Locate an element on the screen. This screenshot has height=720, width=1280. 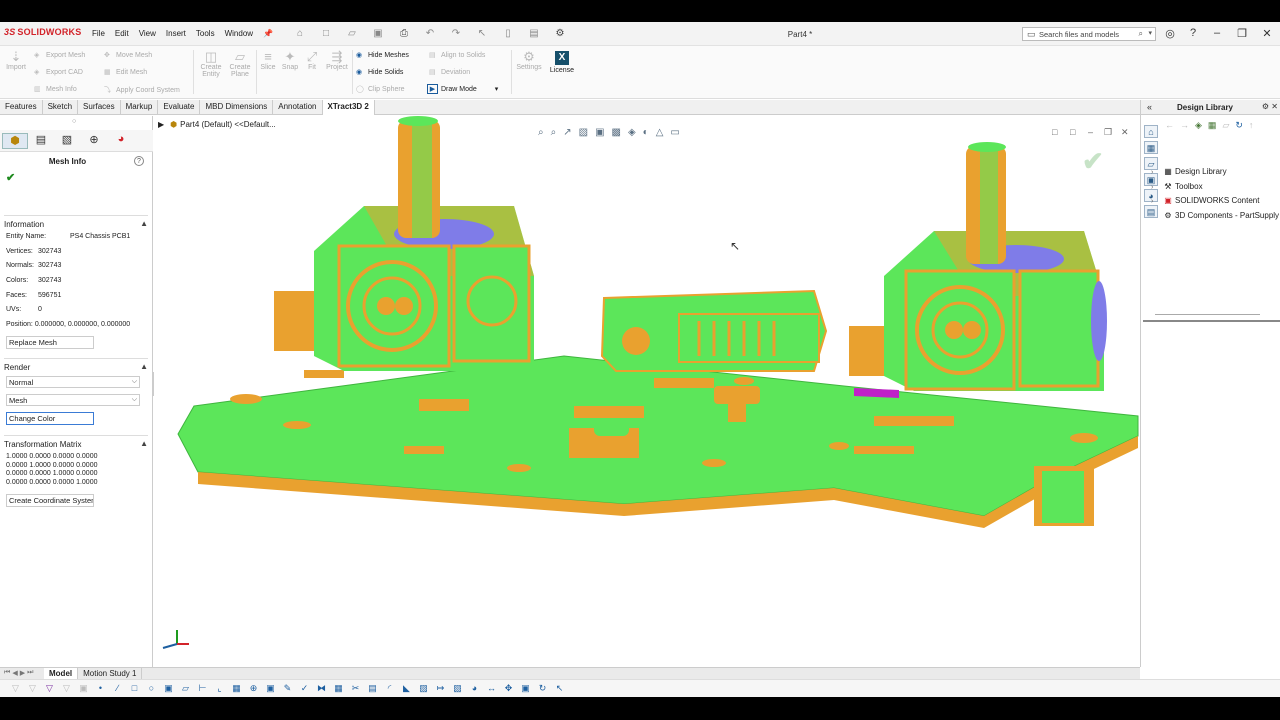
viewport-minimize-icon: – is located at coordinates (1090, 132).